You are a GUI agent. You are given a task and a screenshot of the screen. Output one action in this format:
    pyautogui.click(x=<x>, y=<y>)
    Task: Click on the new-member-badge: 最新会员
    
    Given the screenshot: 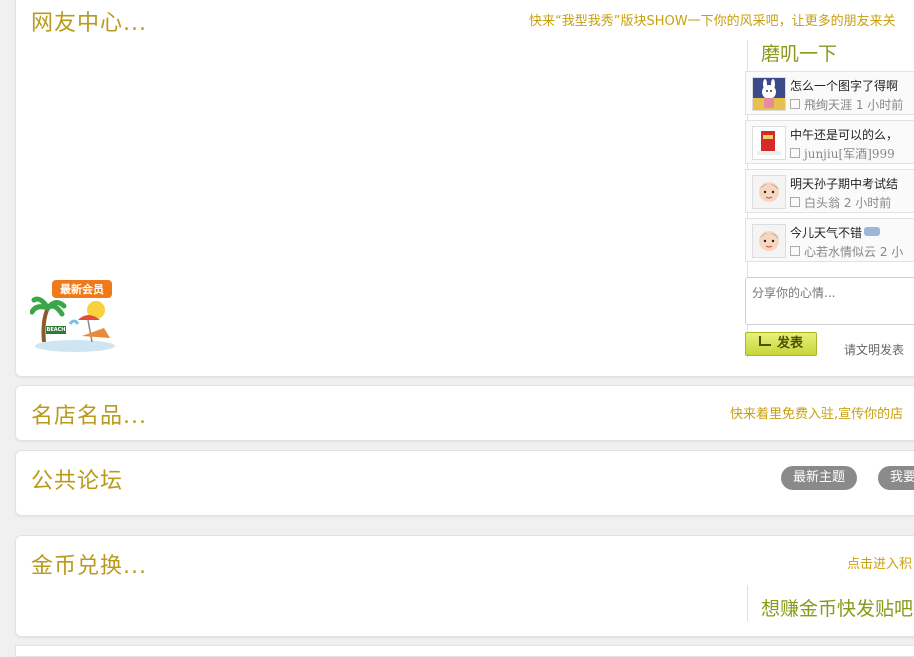 What is the action you would take?
    pyautogui.click(x=82, y=289)
    